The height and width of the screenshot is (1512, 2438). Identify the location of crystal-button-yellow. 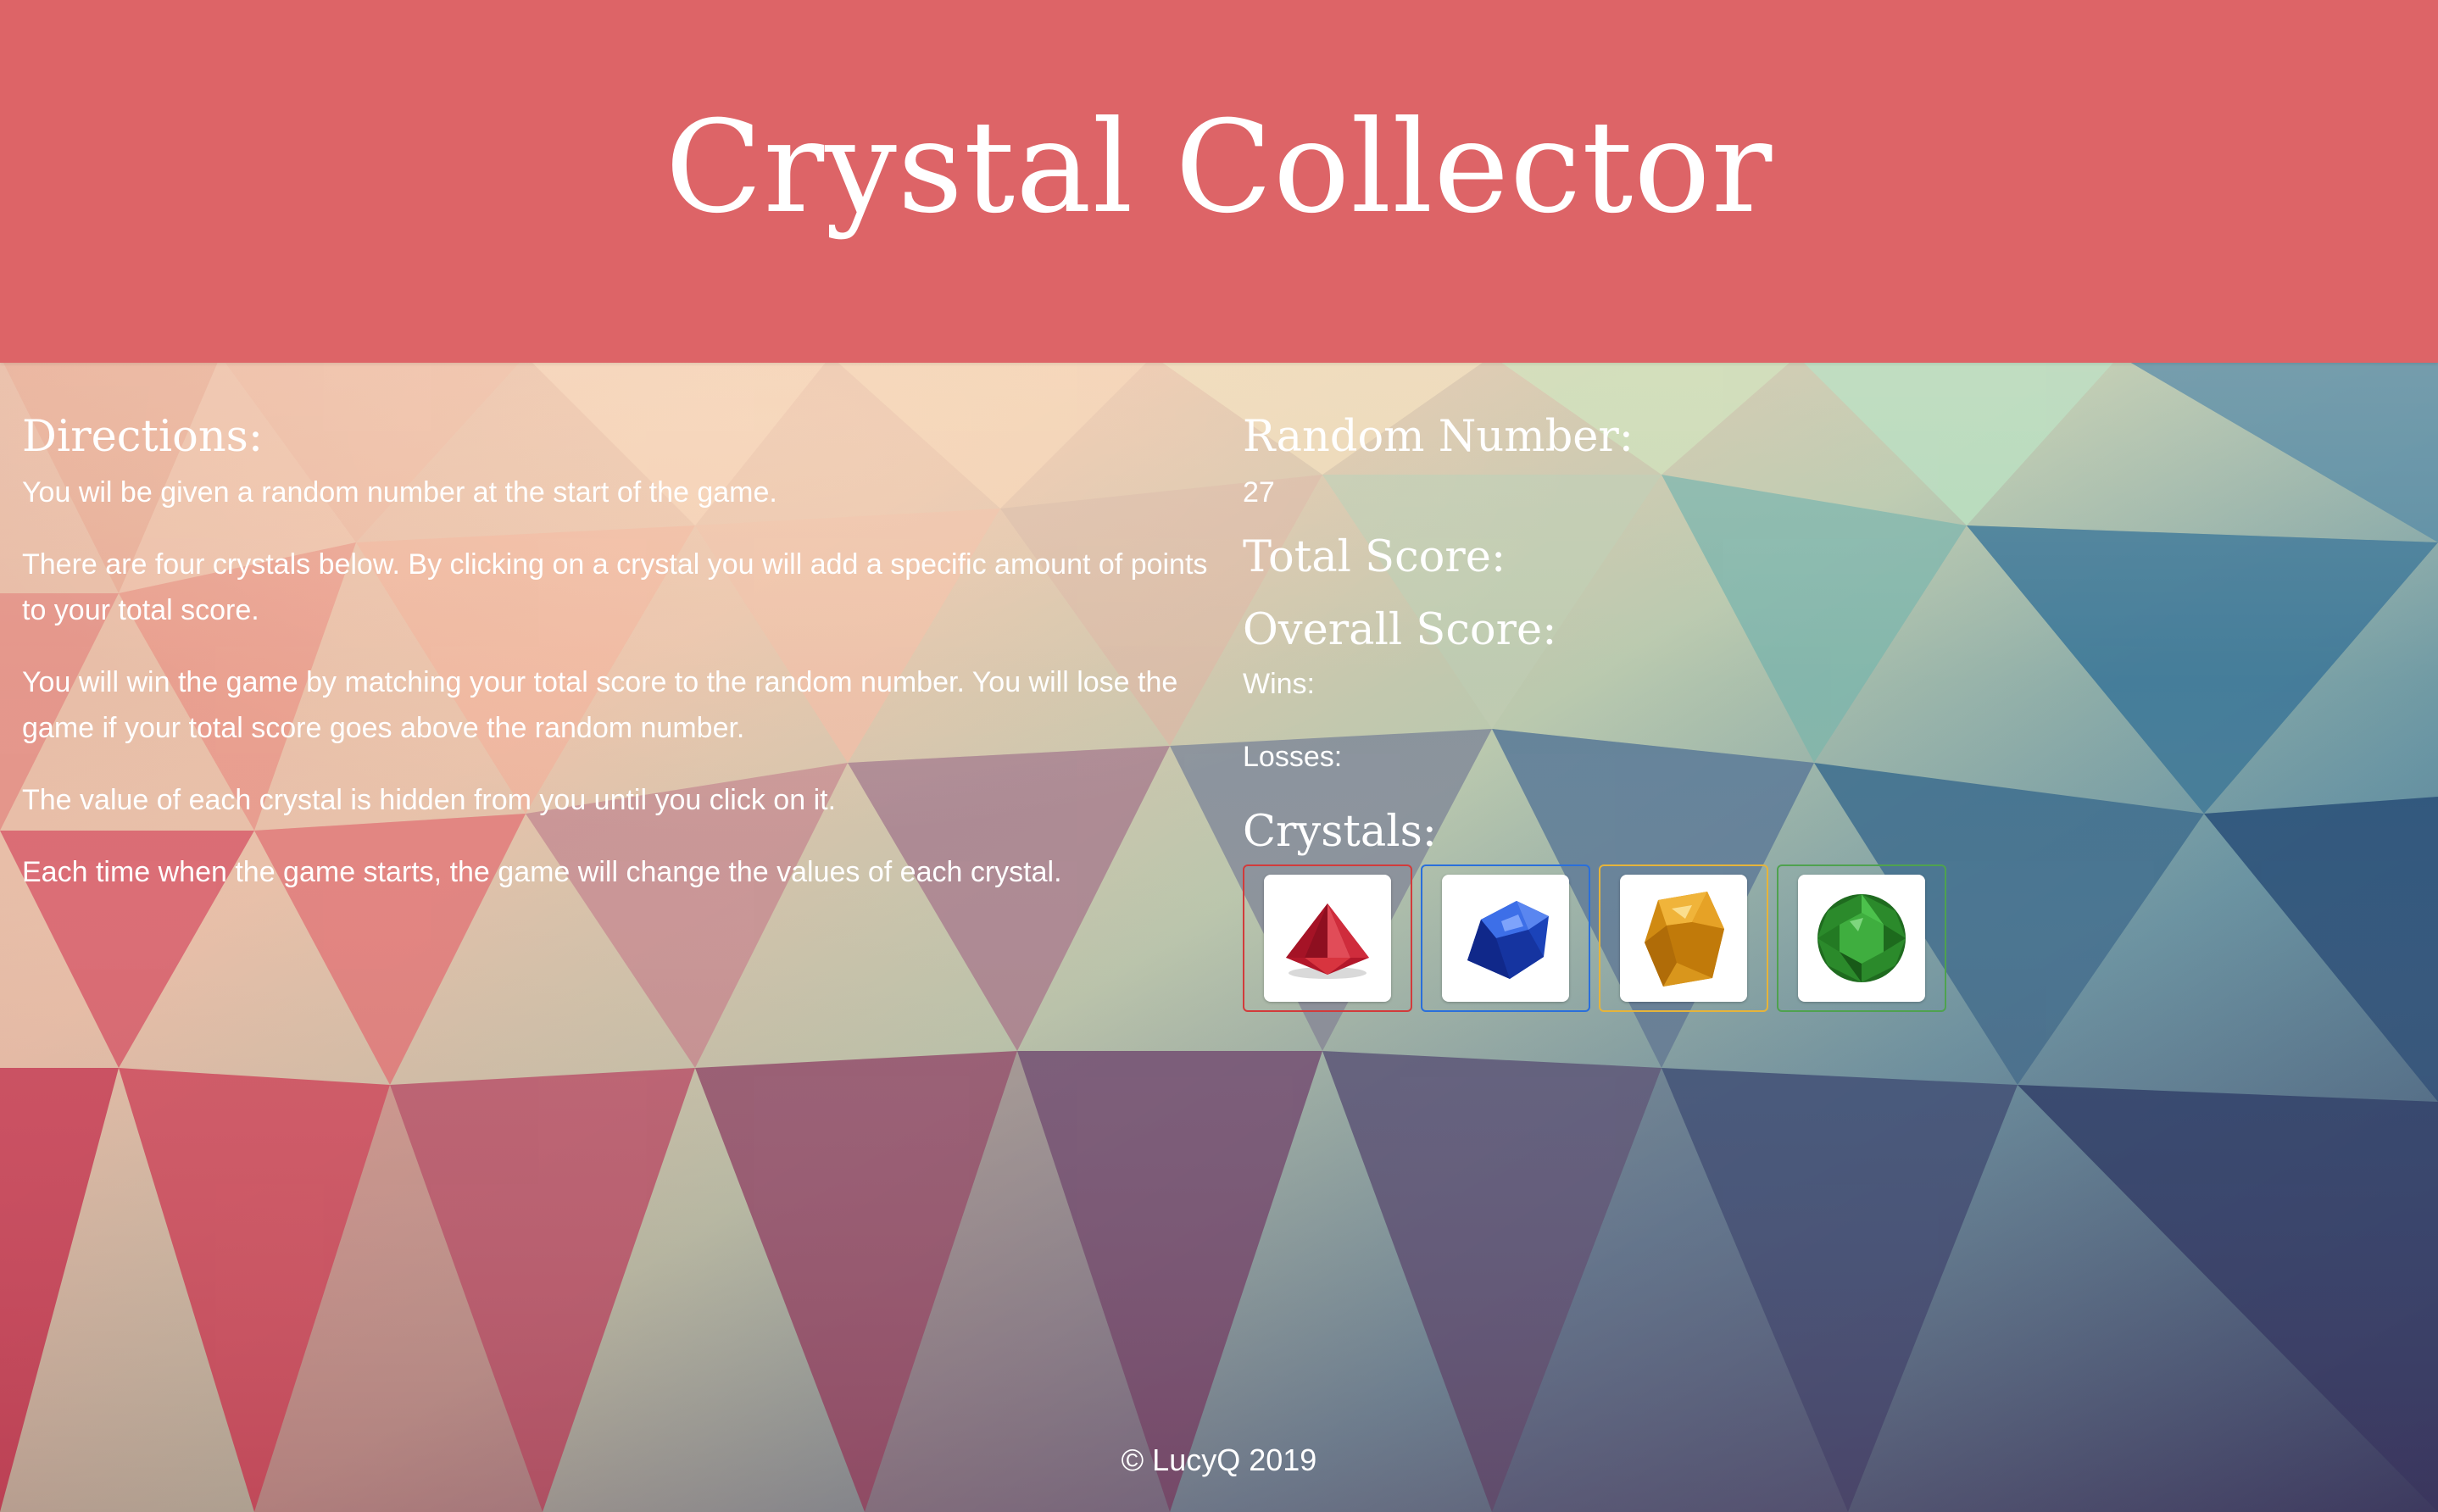
(1683, 938).